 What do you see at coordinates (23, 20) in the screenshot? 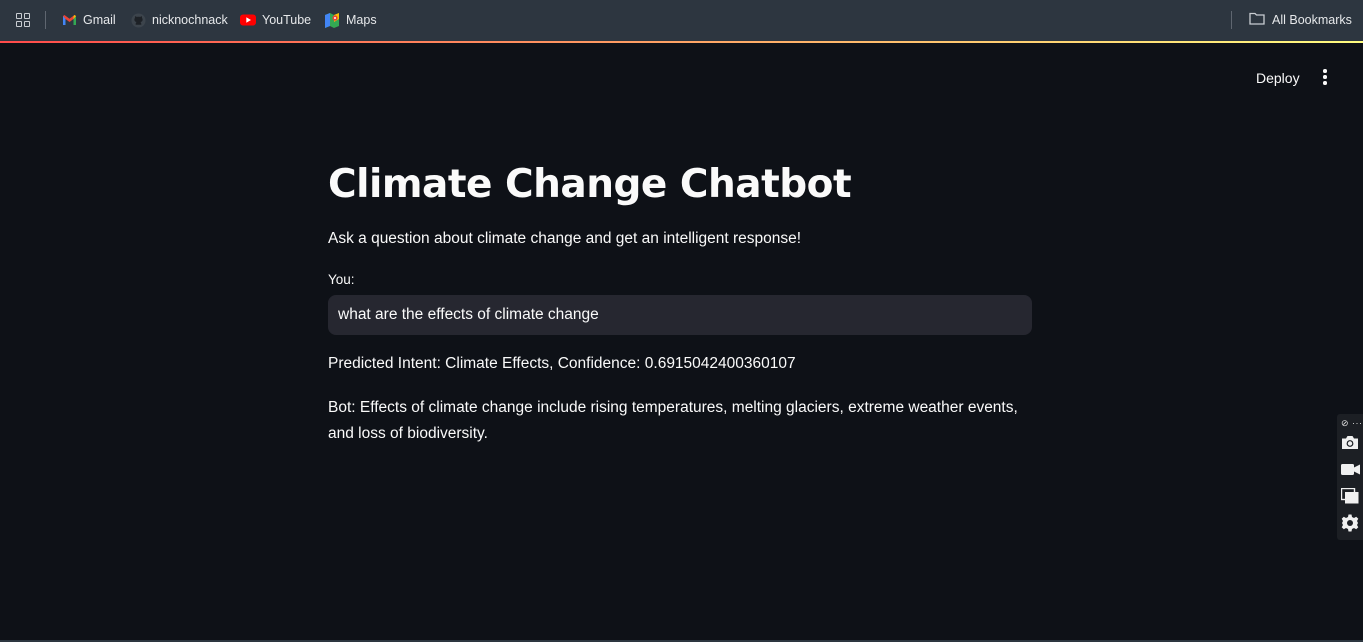
I see `apps-grid-icon` at bounding box center [23, 20].